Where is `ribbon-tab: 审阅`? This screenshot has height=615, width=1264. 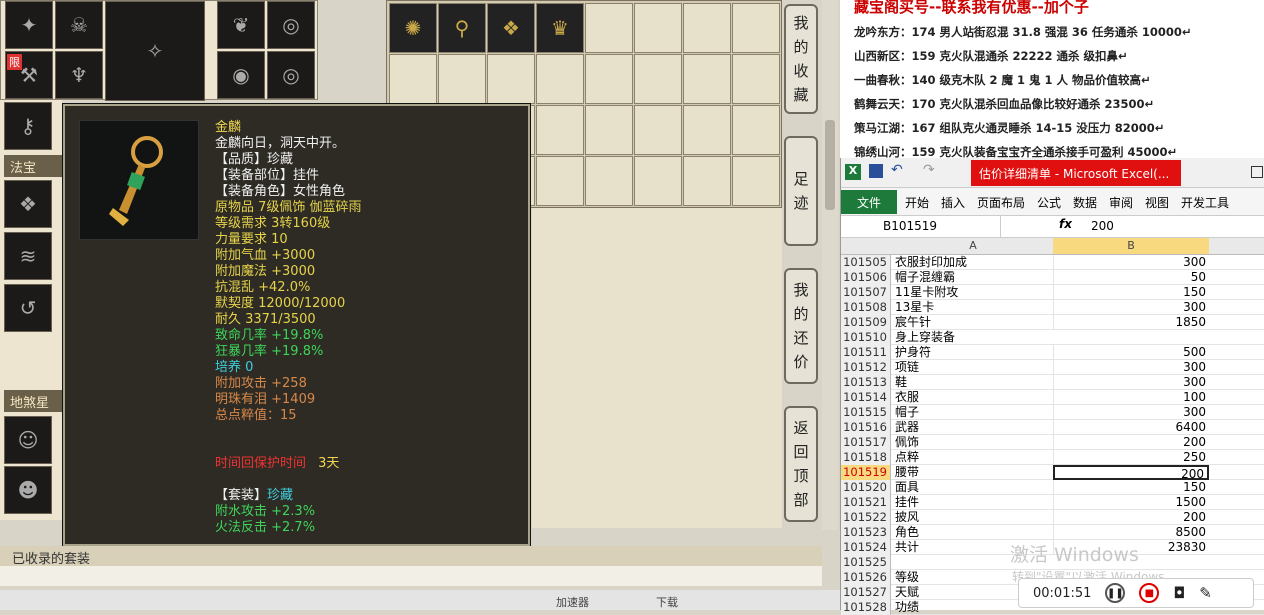 ribbon-tab: 审阅 is located at coordinates (1121, 202).